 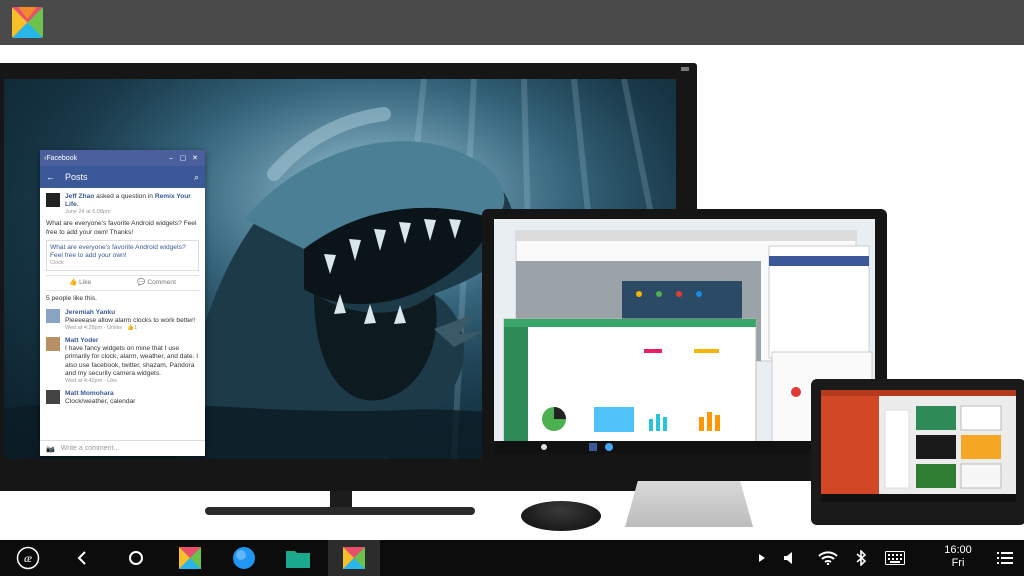 I want to click on close-icon: ✕, so click(x=195, y=158).